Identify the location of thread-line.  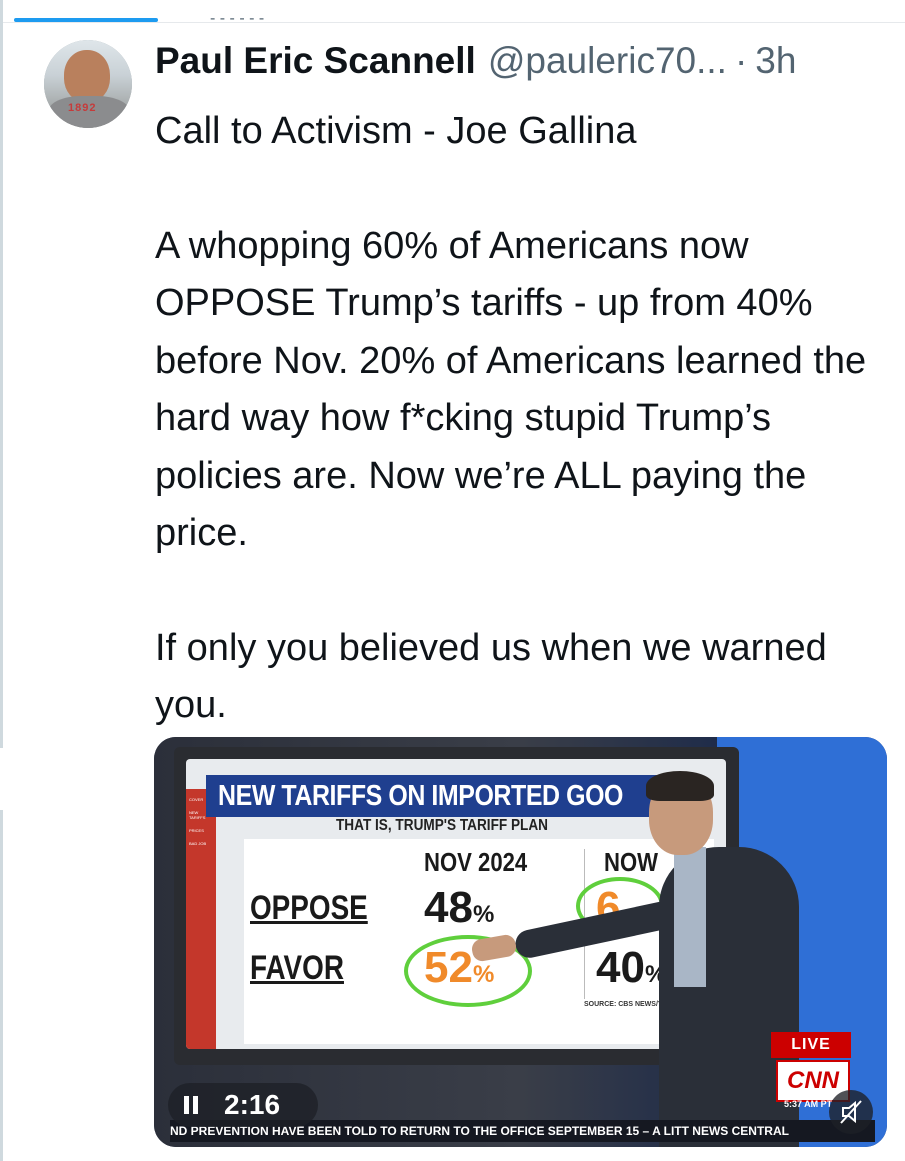
(1, 374).